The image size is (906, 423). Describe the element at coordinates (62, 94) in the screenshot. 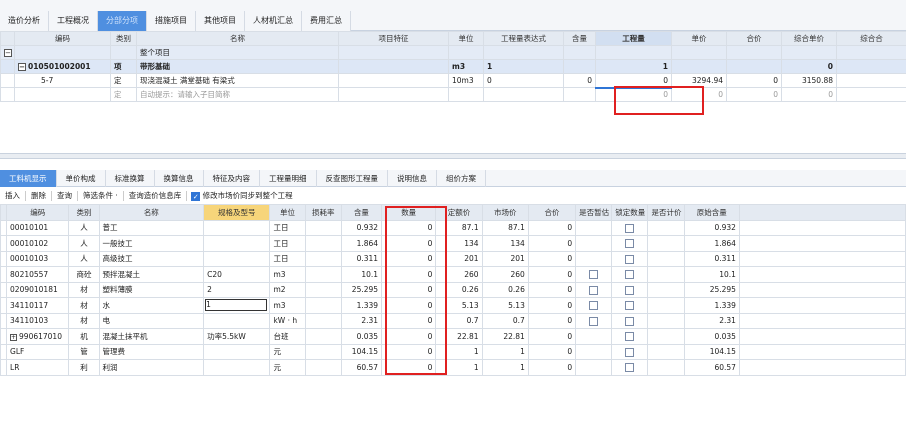

I see `upper-cell-code` at that location.